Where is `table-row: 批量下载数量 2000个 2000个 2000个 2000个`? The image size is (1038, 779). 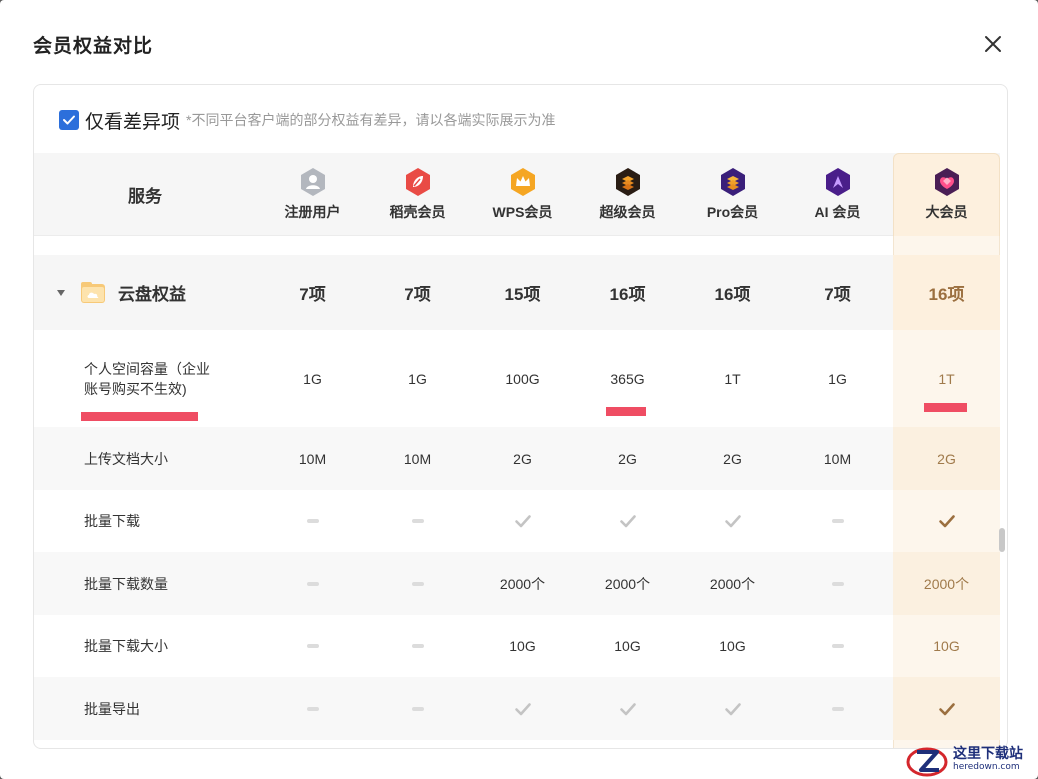 table-row: 批量下载数量 2000个 2000个 2000个 2000个 is located at coordinates (517, 583).